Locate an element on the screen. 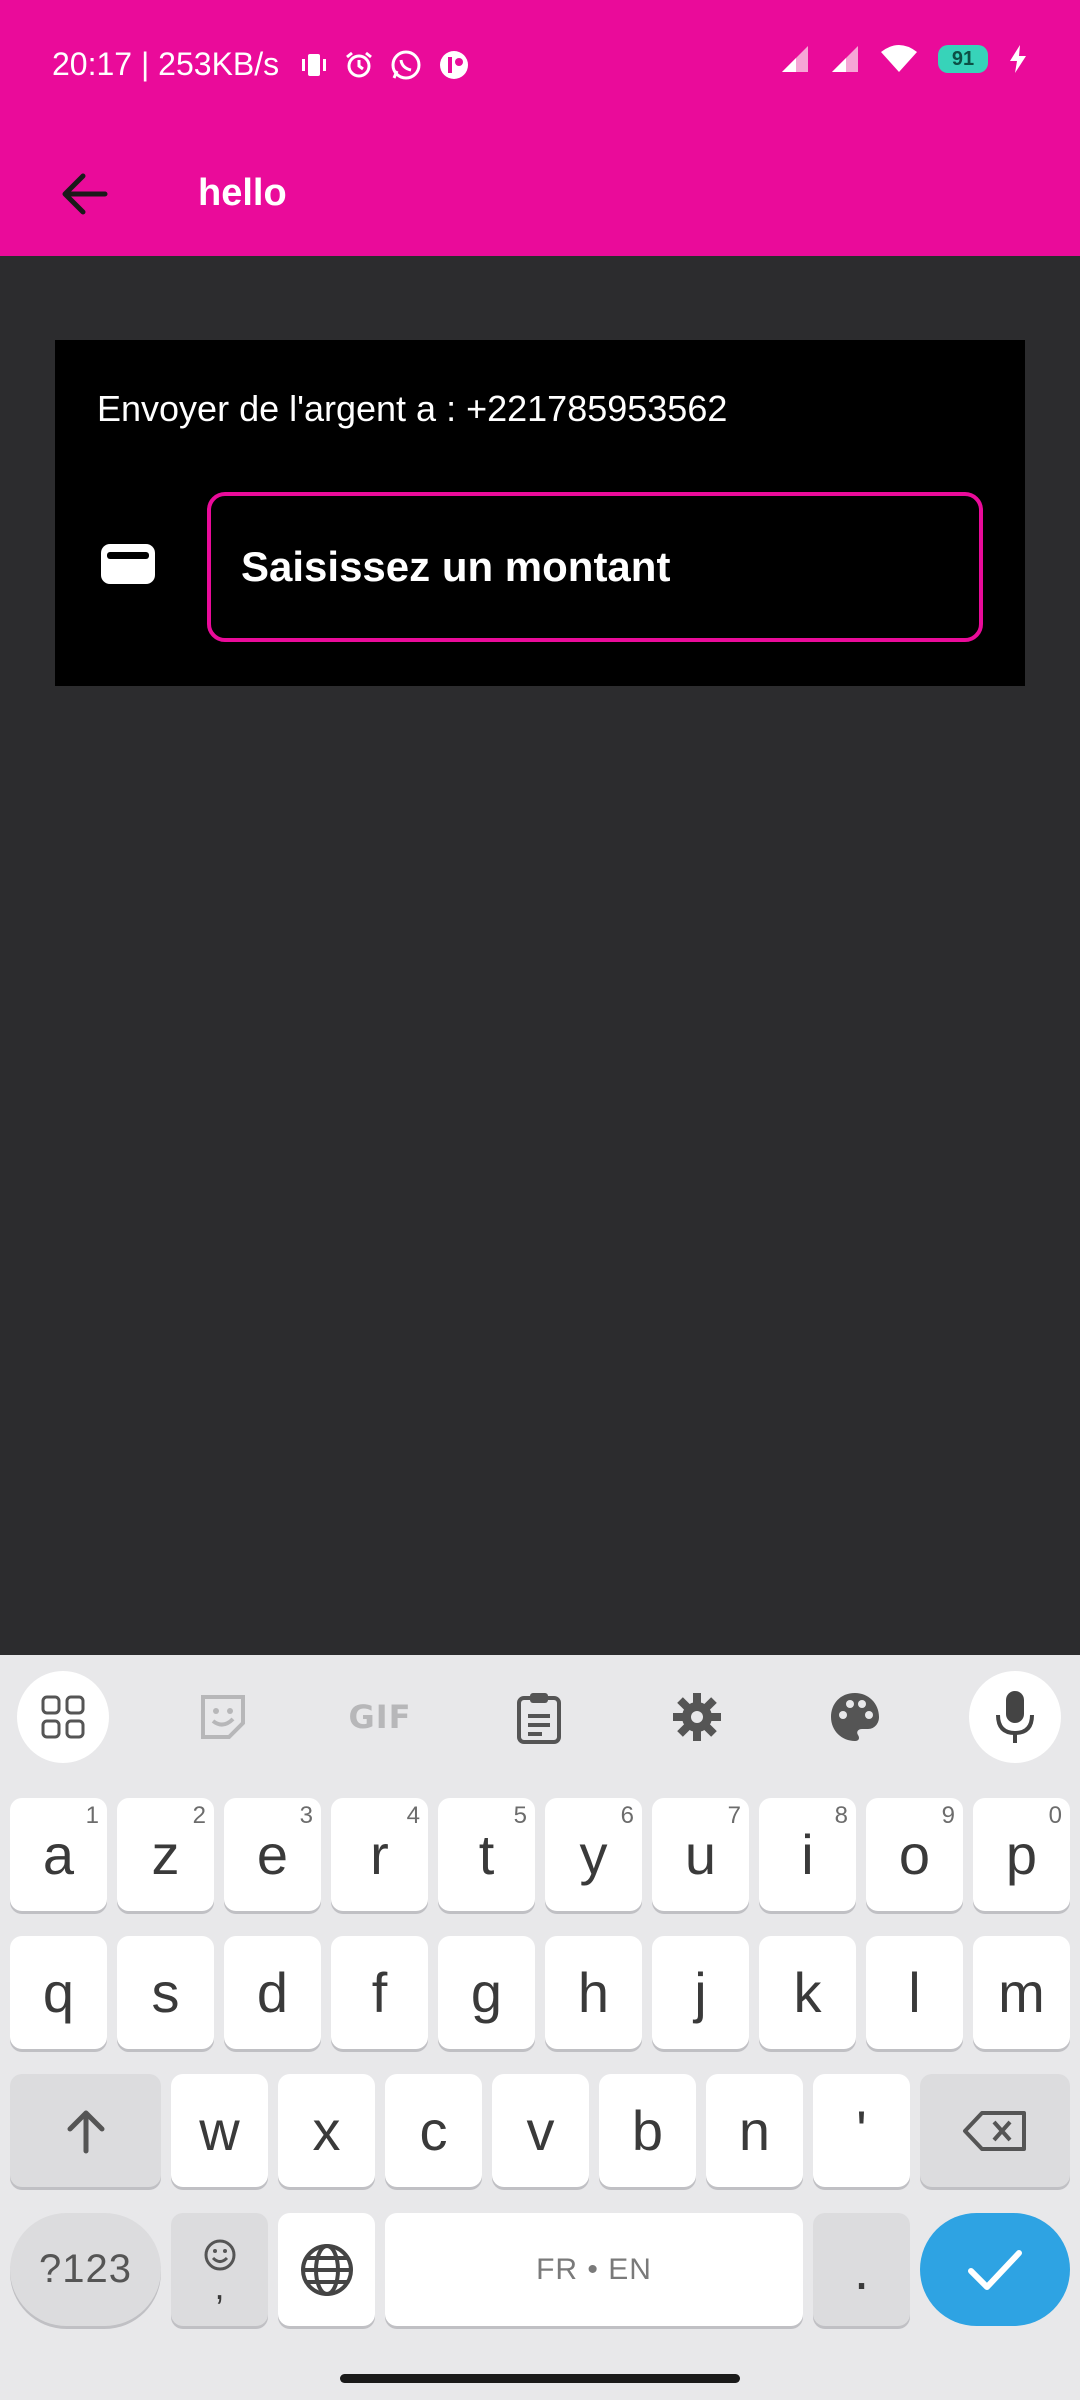  app-notification-icon is located at coordinates (454, 64).